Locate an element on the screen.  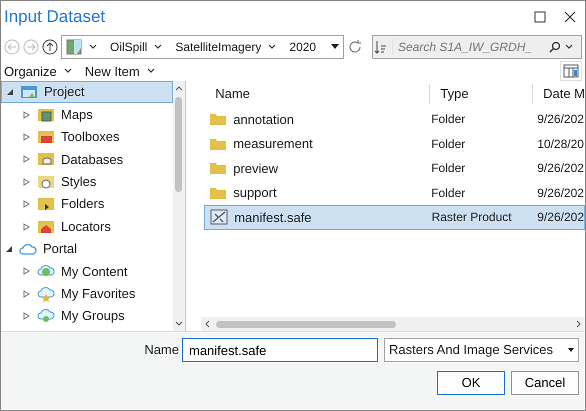
filter-dropdown: Rasters And Image Services is located at coordinates (481, 350).